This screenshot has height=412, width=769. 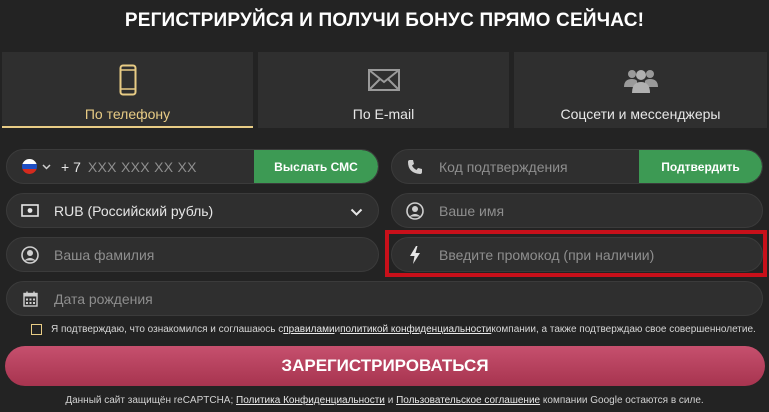 I want to click on users-icon, so click(x=640, y=80).